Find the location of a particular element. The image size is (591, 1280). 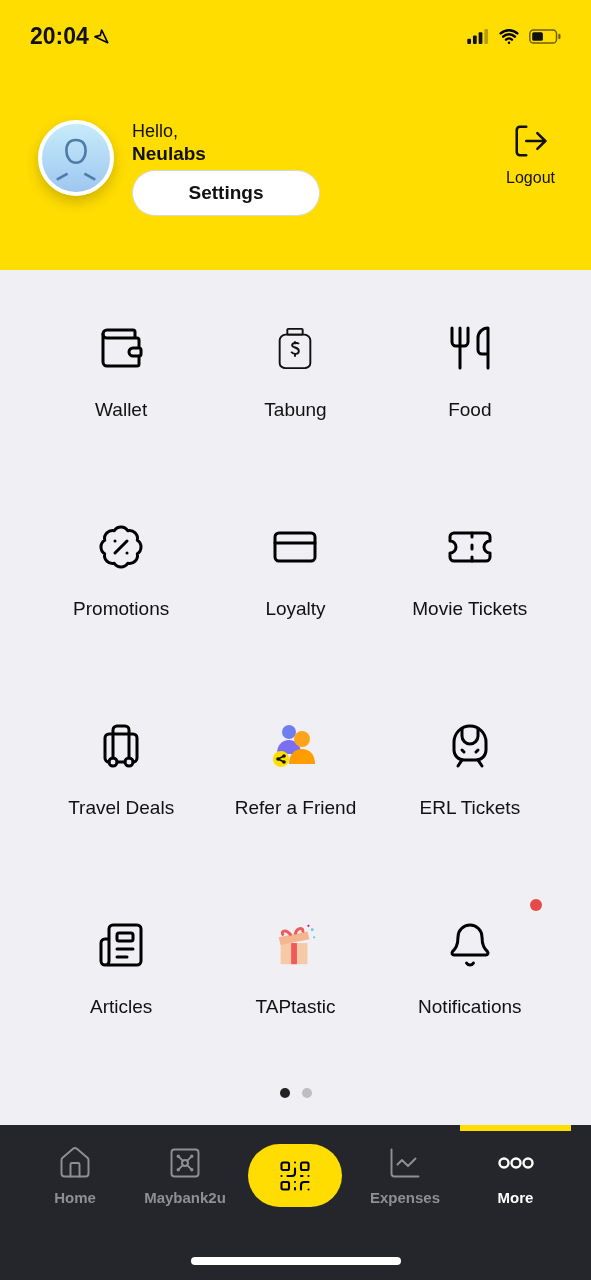

more-icon is located at coordinates (515, 1163).